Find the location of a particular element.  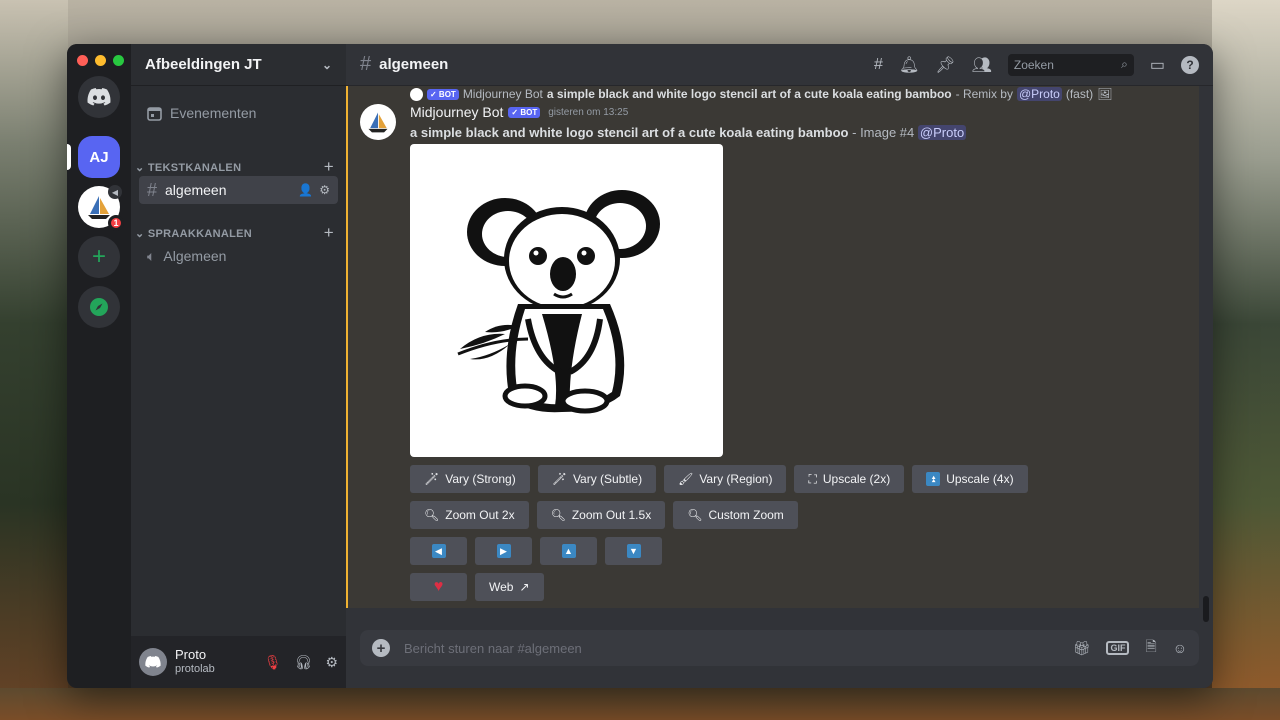

message-author: Midjourney Bot is located at coordinates (456, 112).